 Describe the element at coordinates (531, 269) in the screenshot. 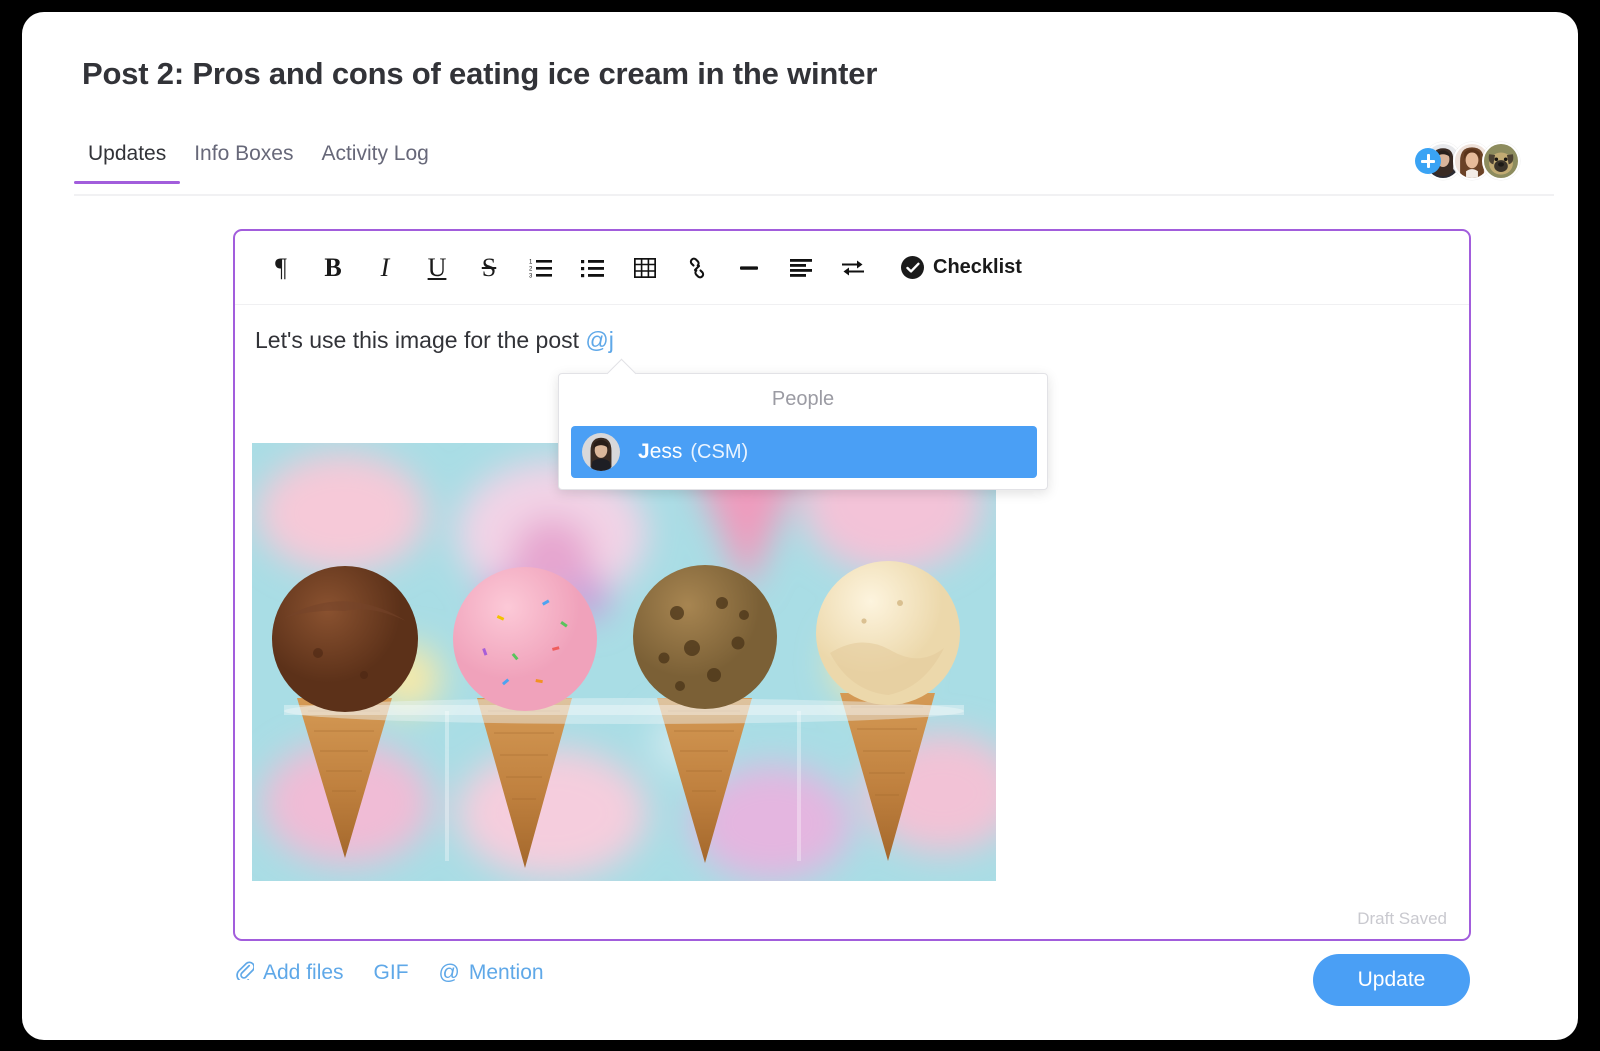

I see `svg-text: 2` at that location.